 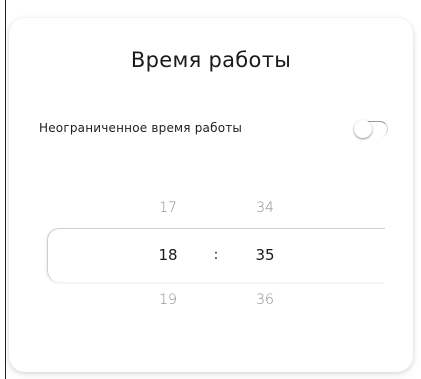 I want to click on hour-next-option: 19, so click(x=168, y=300).